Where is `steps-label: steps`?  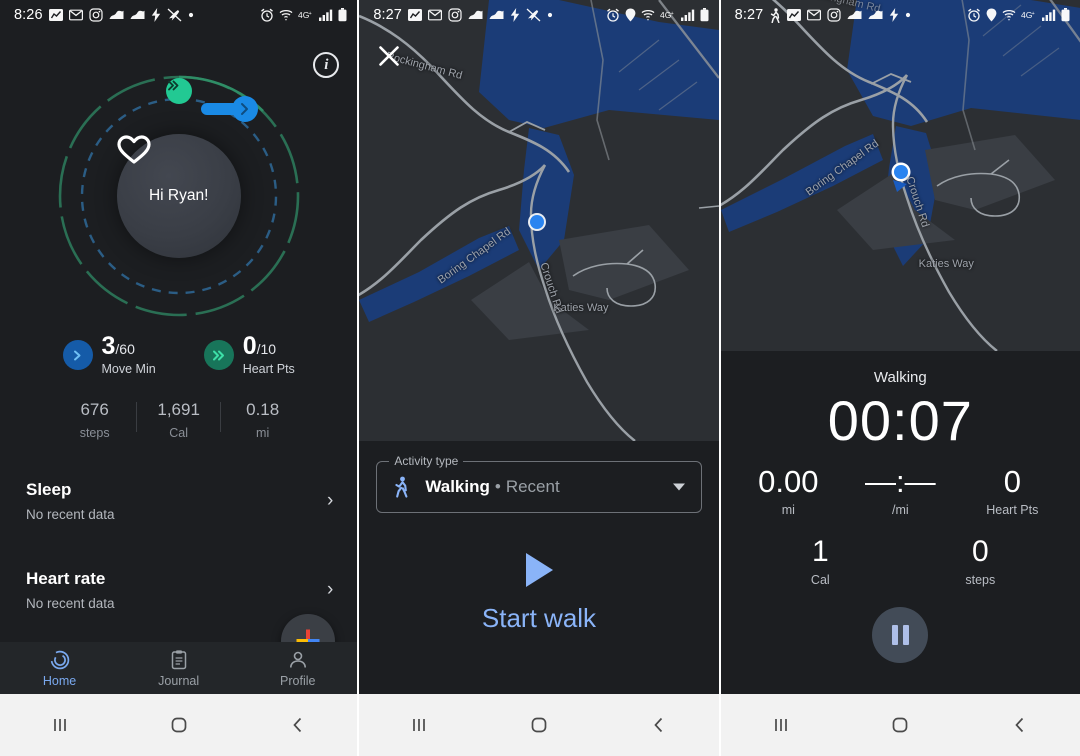 steps-label: steps is located at coordinates (94, 433).